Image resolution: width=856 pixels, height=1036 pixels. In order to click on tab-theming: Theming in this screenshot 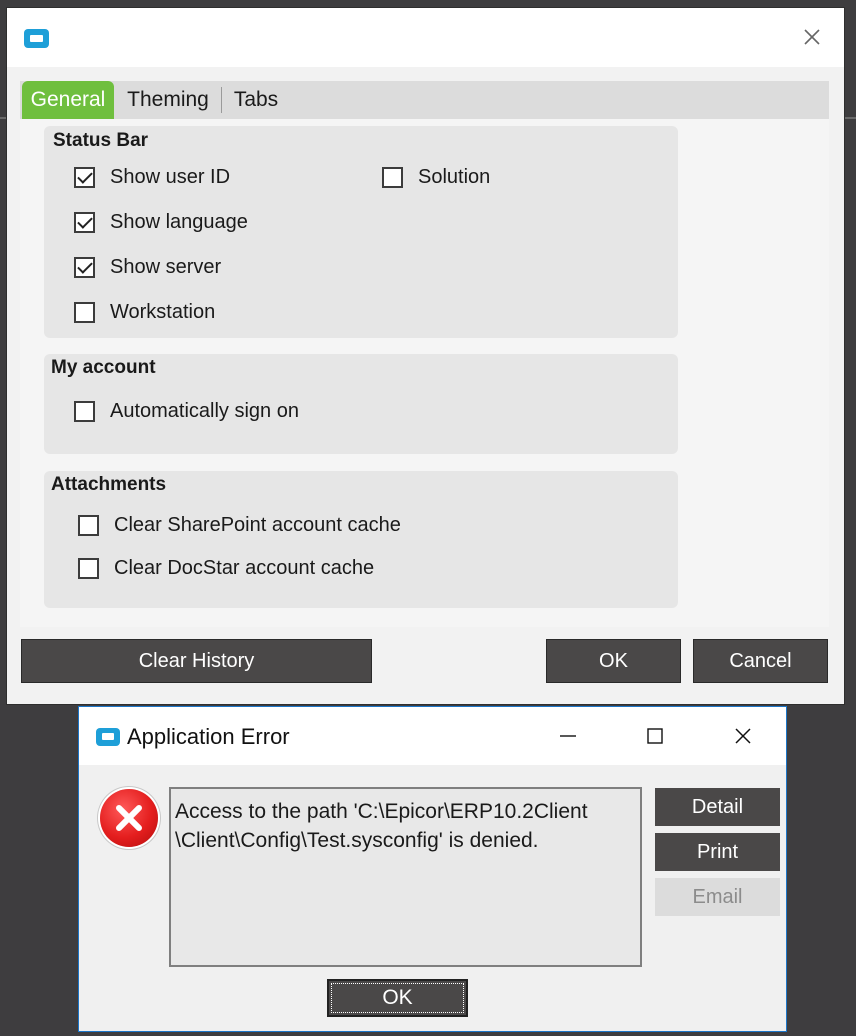, I will do `click(168, 100)`.